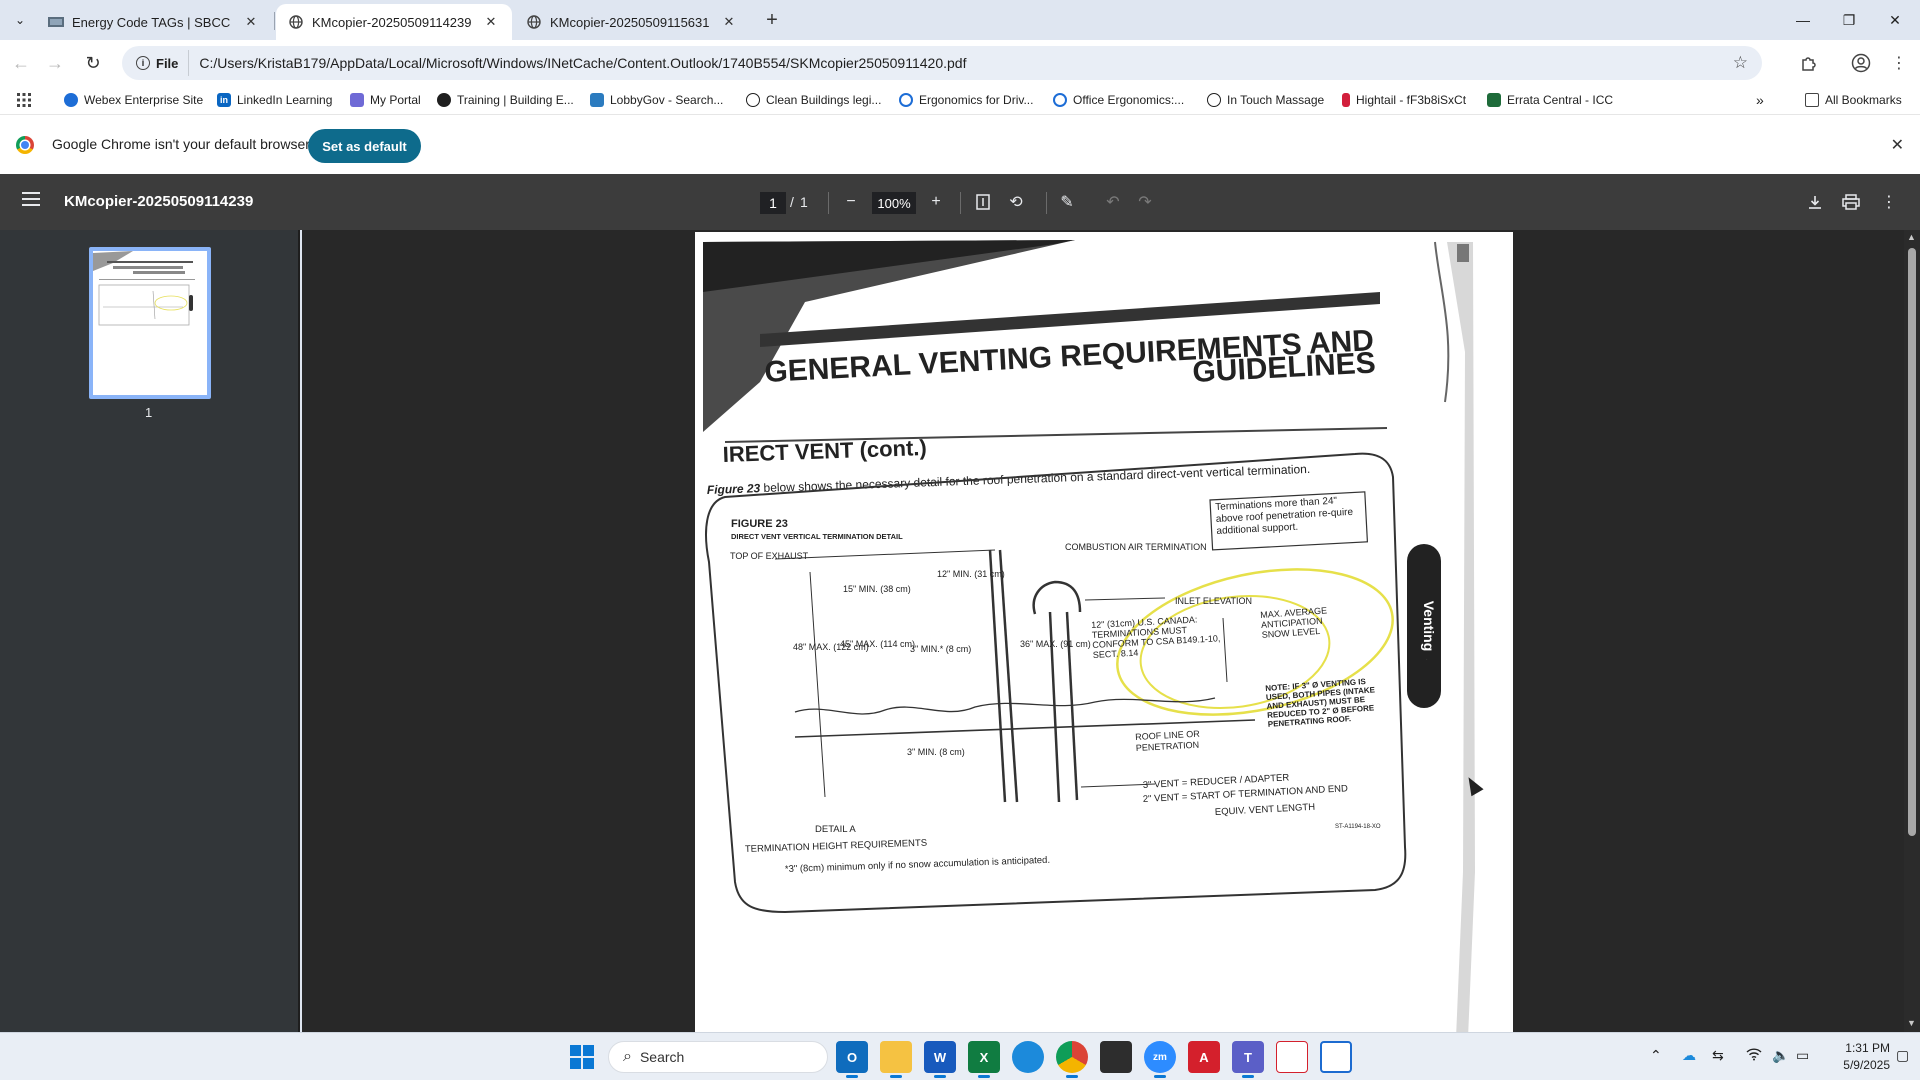  I want to click on close-window-icon: ✕, so click(1895, 20).